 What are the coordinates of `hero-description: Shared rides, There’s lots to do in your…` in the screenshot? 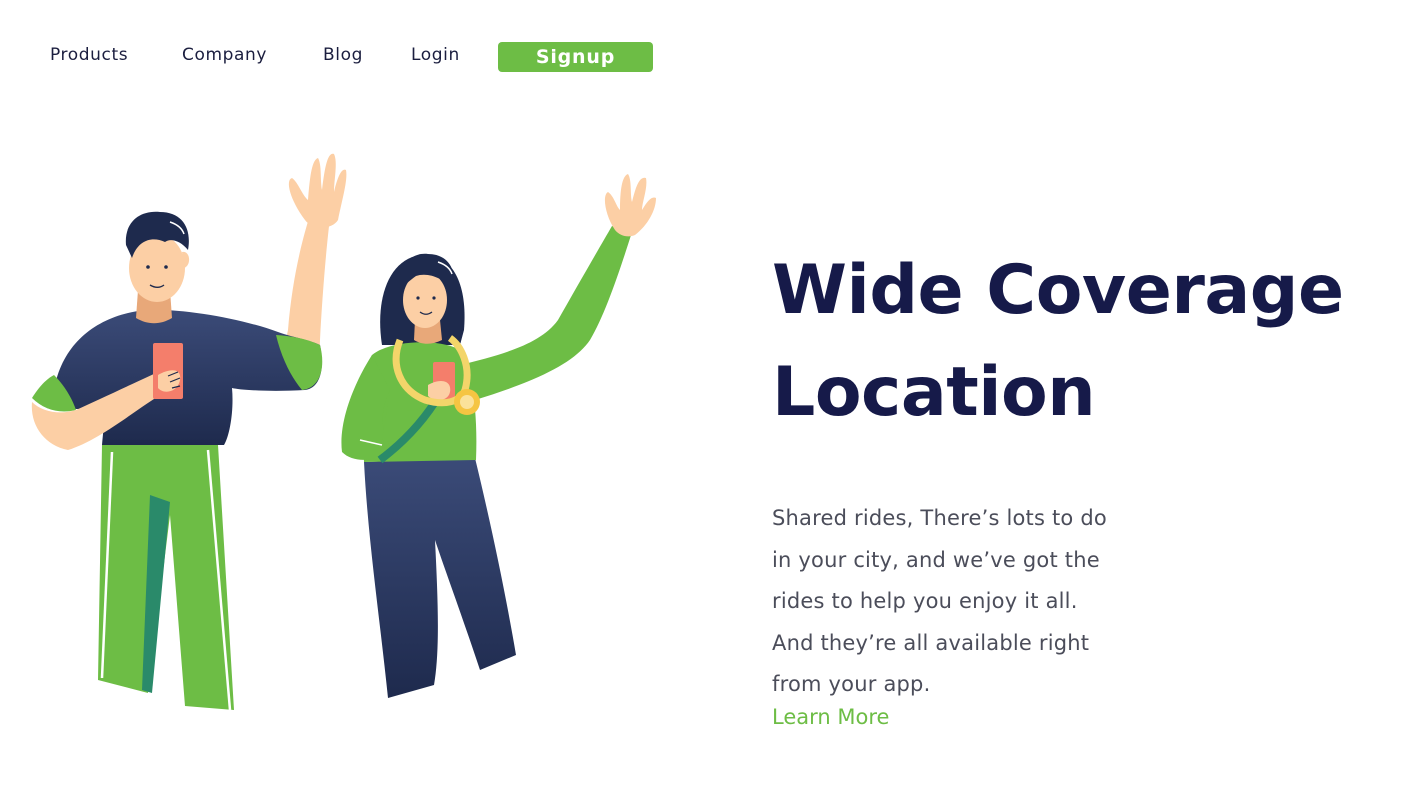 It's located at (962, 602).